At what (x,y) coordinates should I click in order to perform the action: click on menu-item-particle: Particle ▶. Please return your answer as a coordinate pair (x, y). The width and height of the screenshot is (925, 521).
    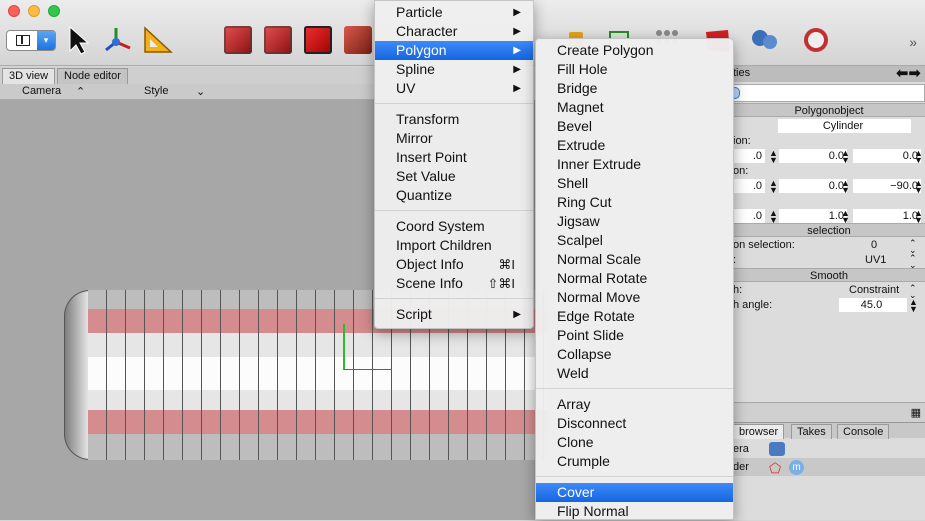
    Looking at the image, I should click on (454, 12).